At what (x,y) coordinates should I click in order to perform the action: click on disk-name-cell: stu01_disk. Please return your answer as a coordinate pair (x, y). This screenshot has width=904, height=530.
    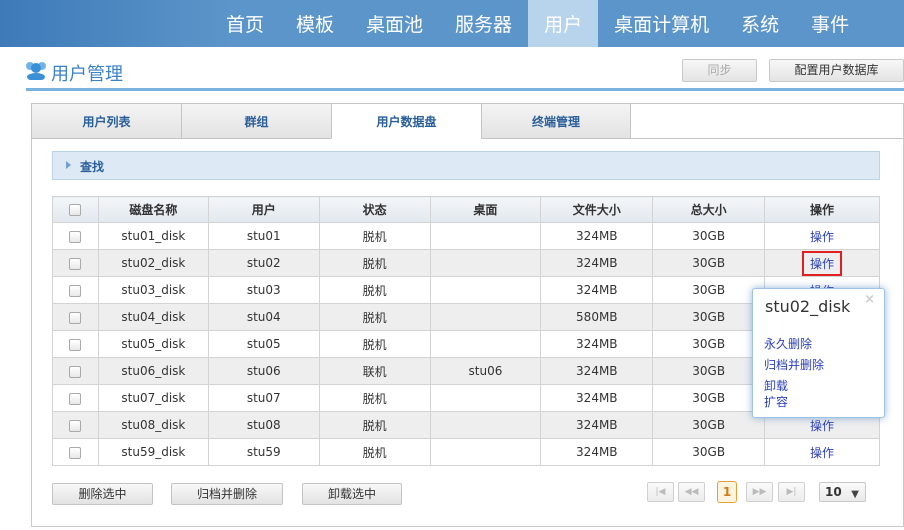
    Looking at the image, I should click on (153, 236).